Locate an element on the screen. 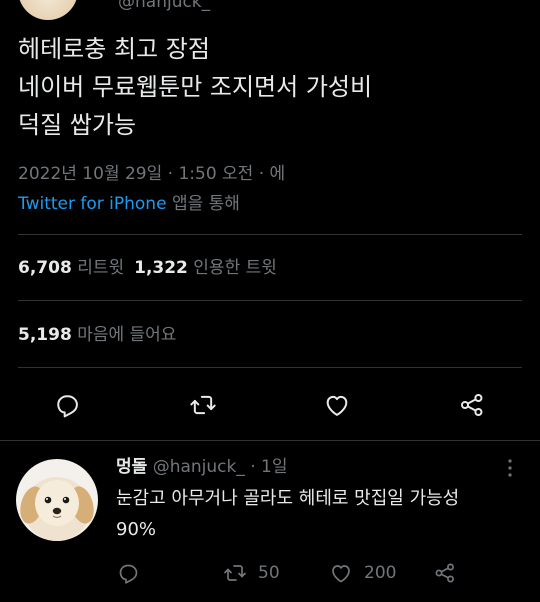  previous-tweet-header: @hanjuck_ is located at coordinates (270, 11).